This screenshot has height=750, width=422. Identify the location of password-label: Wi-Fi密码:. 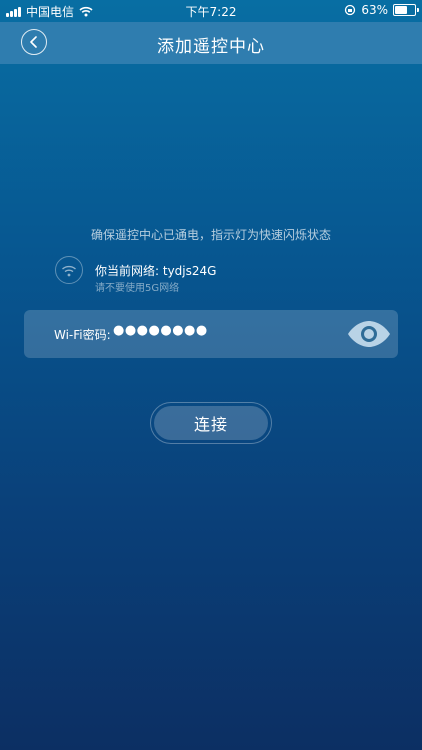
(82, 335).